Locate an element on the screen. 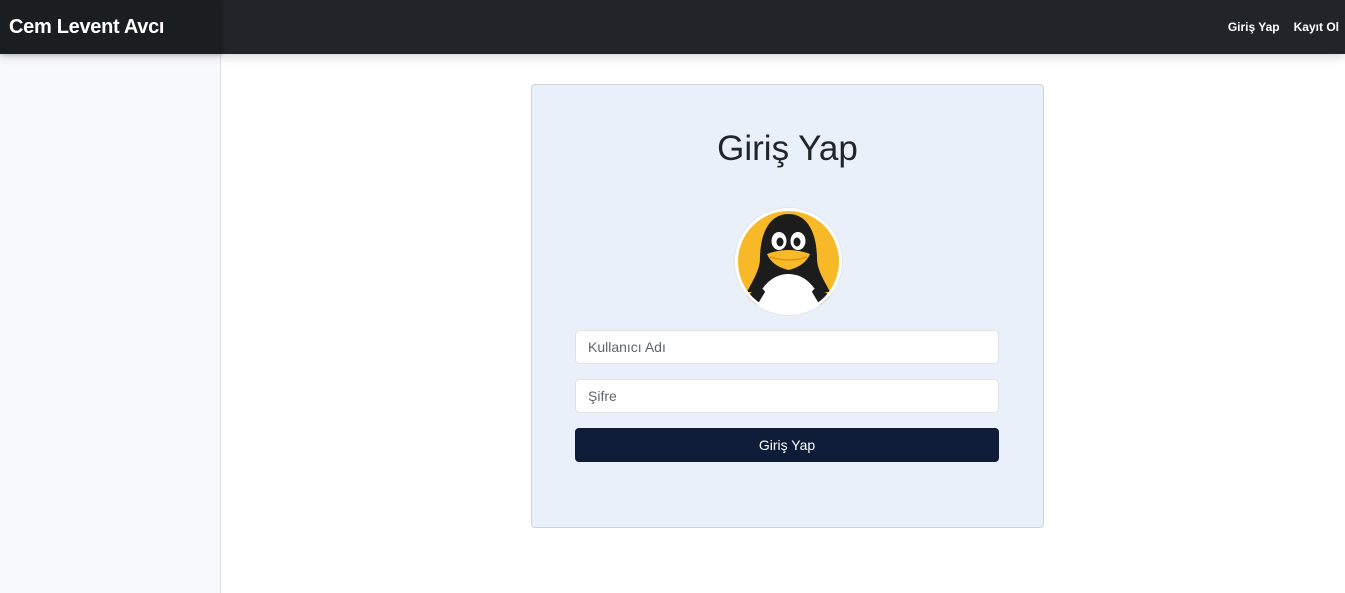  sidebar is located at coordinates (110, 323).